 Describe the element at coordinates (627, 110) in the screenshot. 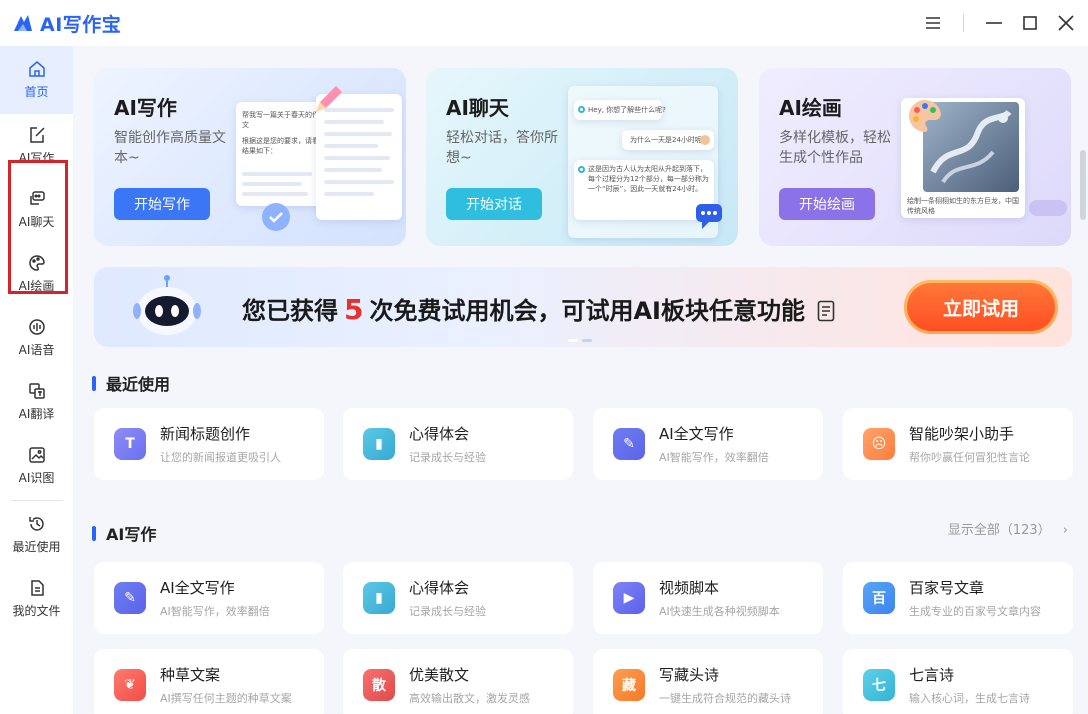

I see `chat-bubble-text: Hey, 你想了解些什么呢?` at that location.